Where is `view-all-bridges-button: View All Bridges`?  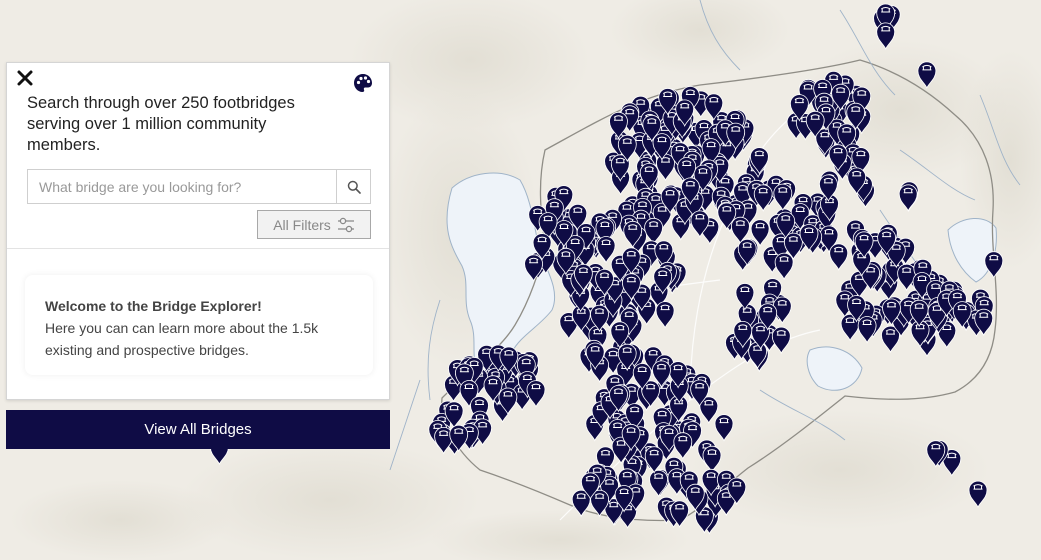
view-all-bridges-button: View All Bridges is located at coordinates (198, 429).